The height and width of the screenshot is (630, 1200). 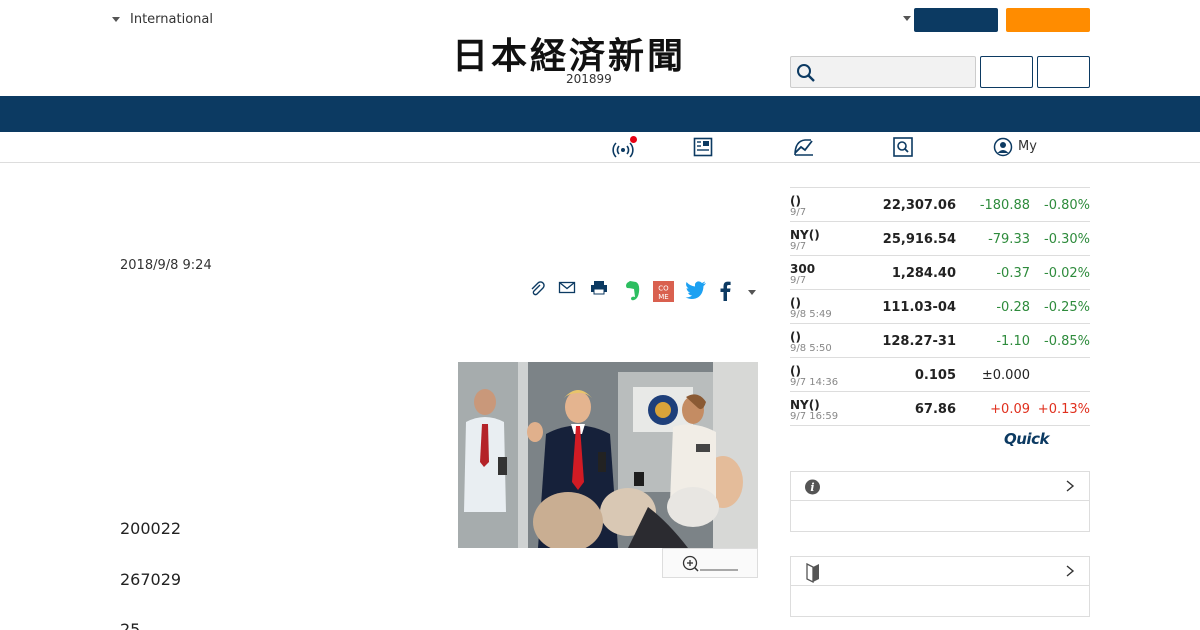 I want to click on market-time: 9/8 5:49, so click(x=811, y=314).